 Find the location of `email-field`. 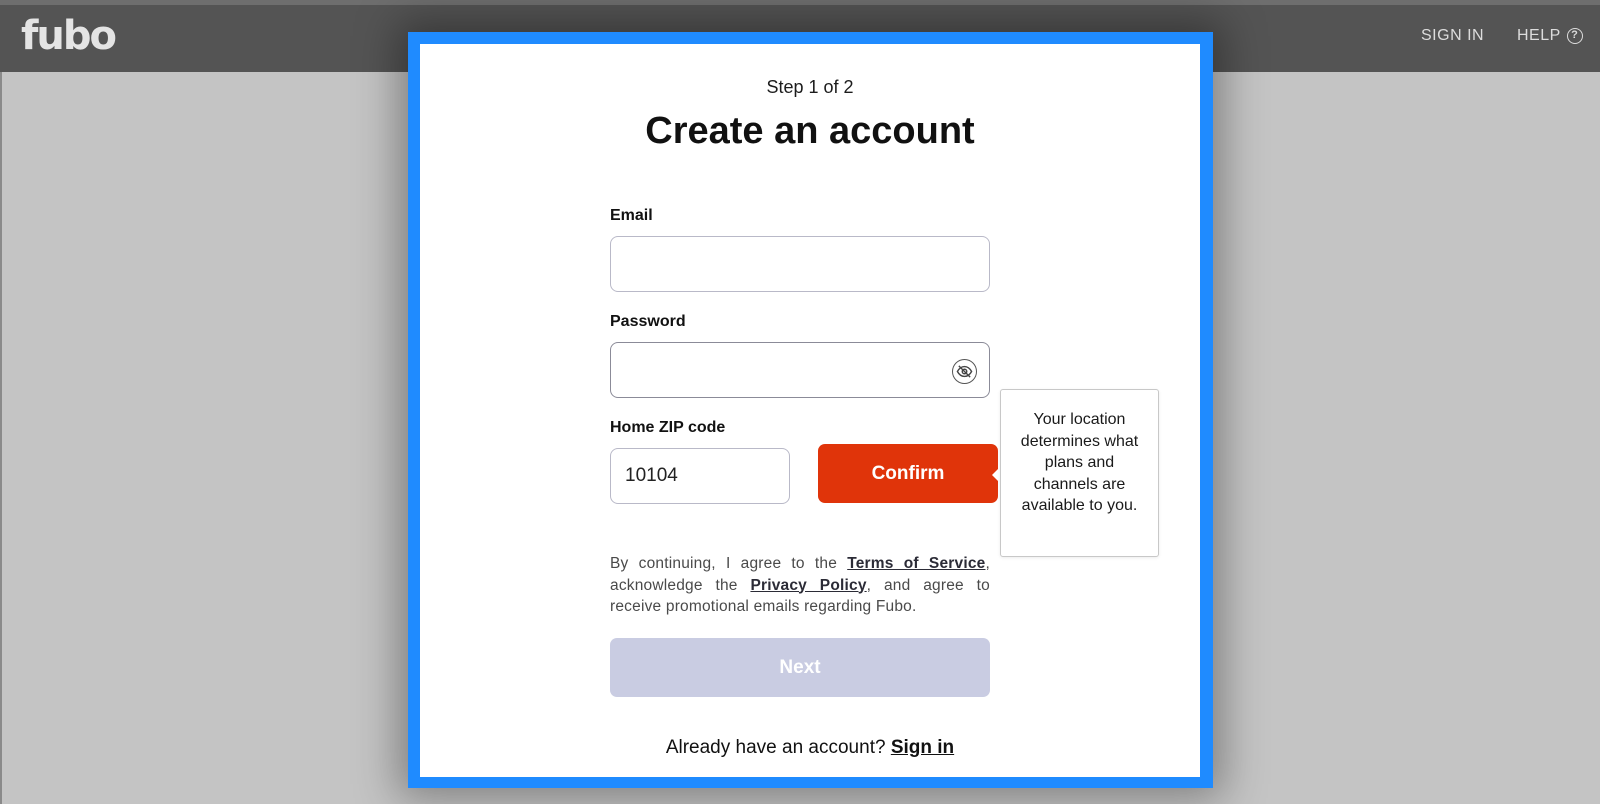

email-field is located at coordinates (800, 264).